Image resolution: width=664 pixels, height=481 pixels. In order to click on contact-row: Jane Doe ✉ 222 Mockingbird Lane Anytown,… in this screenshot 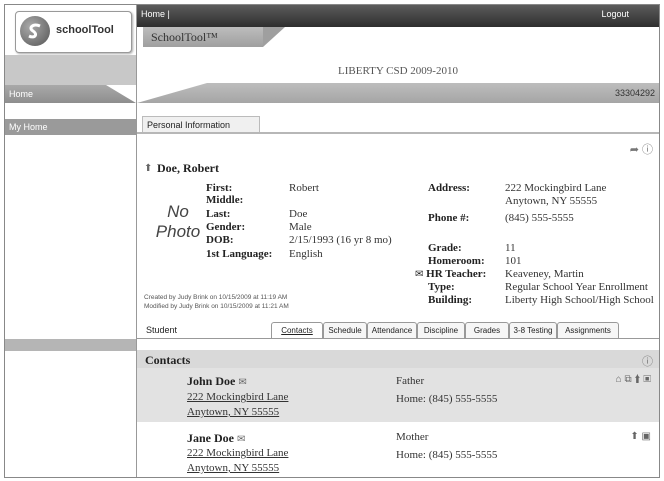, I will do `click(398, 450)`.